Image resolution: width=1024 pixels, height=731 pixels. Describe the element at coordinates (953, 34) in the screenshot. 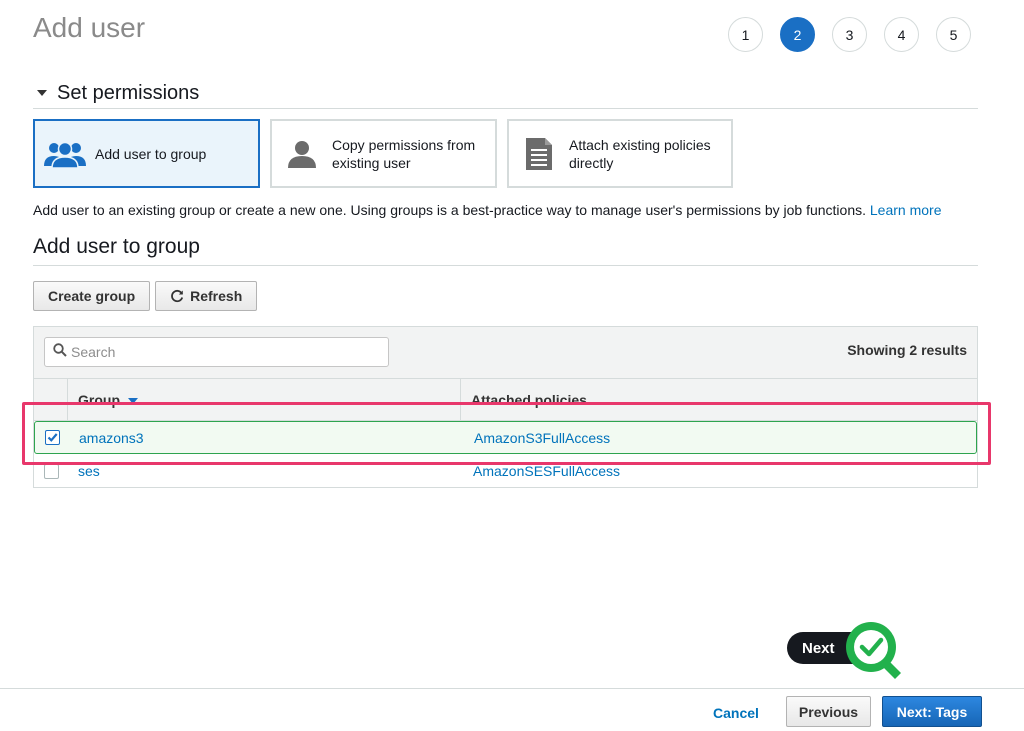

I see `step-5: 5` at that location.